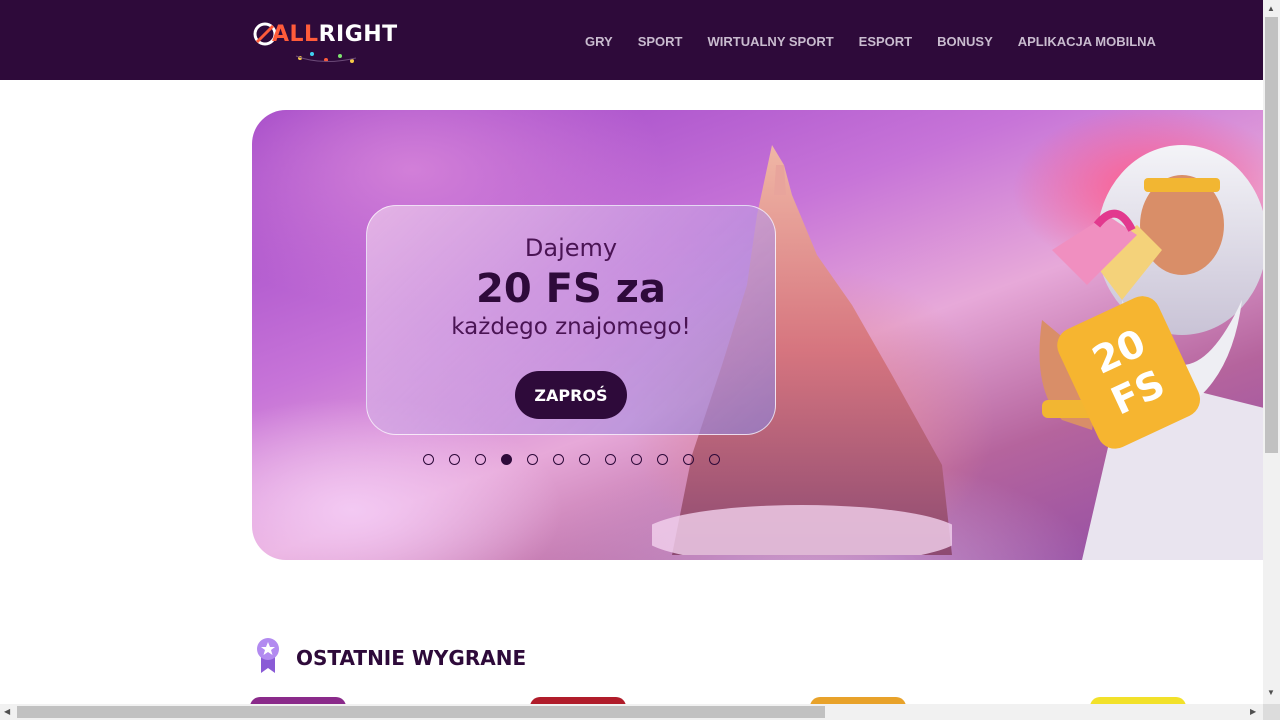 The image size is (1280, 720). What do you see at coordinates (571, 395) in the screenshot?
I see `invite-button: ZAPROŚ` at bounding box center [571, 395].